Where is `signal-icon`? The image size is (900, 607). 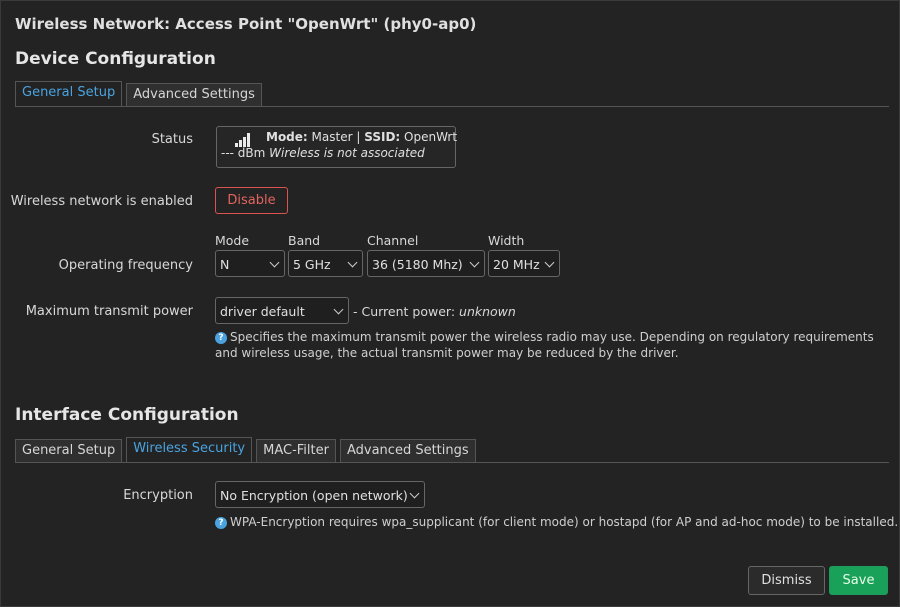 signal-icon is located at coordinates (243, 140).